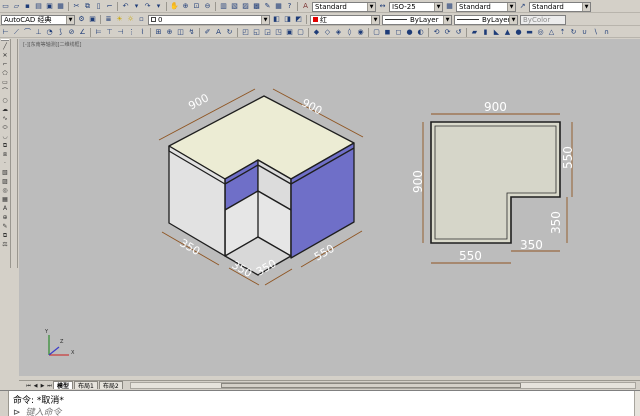  Describe the element at coordinates (5, 40) in the screenshot. I see `toolbar-grip` at that location.